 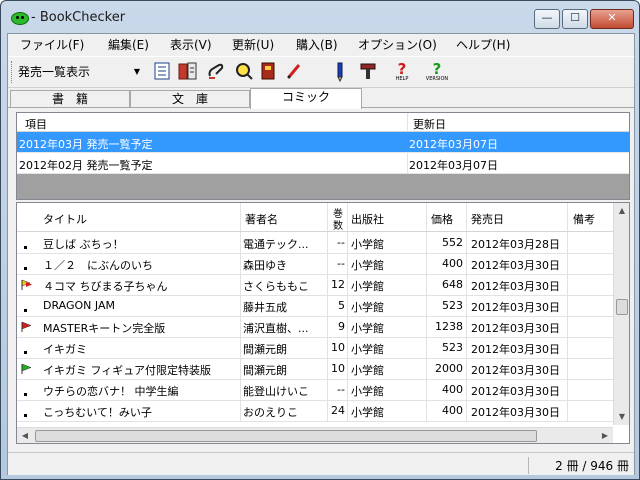 What do you see at coordinates (20, 18) in the screenshot?
I see `app-icon` at bounding box center [20, 18].